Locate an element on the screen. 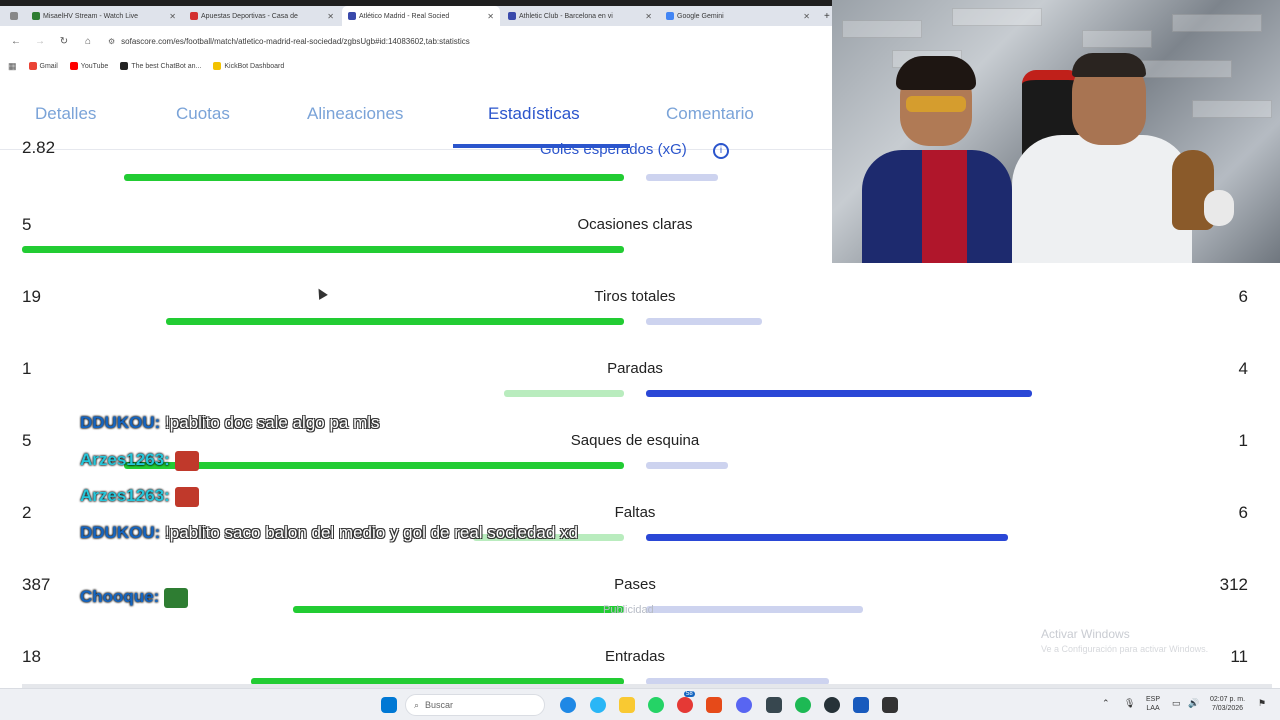 The width and height of the screenshot is (1280, 720). stat-label: Saques de esquina is located at coordinates (635, 440).